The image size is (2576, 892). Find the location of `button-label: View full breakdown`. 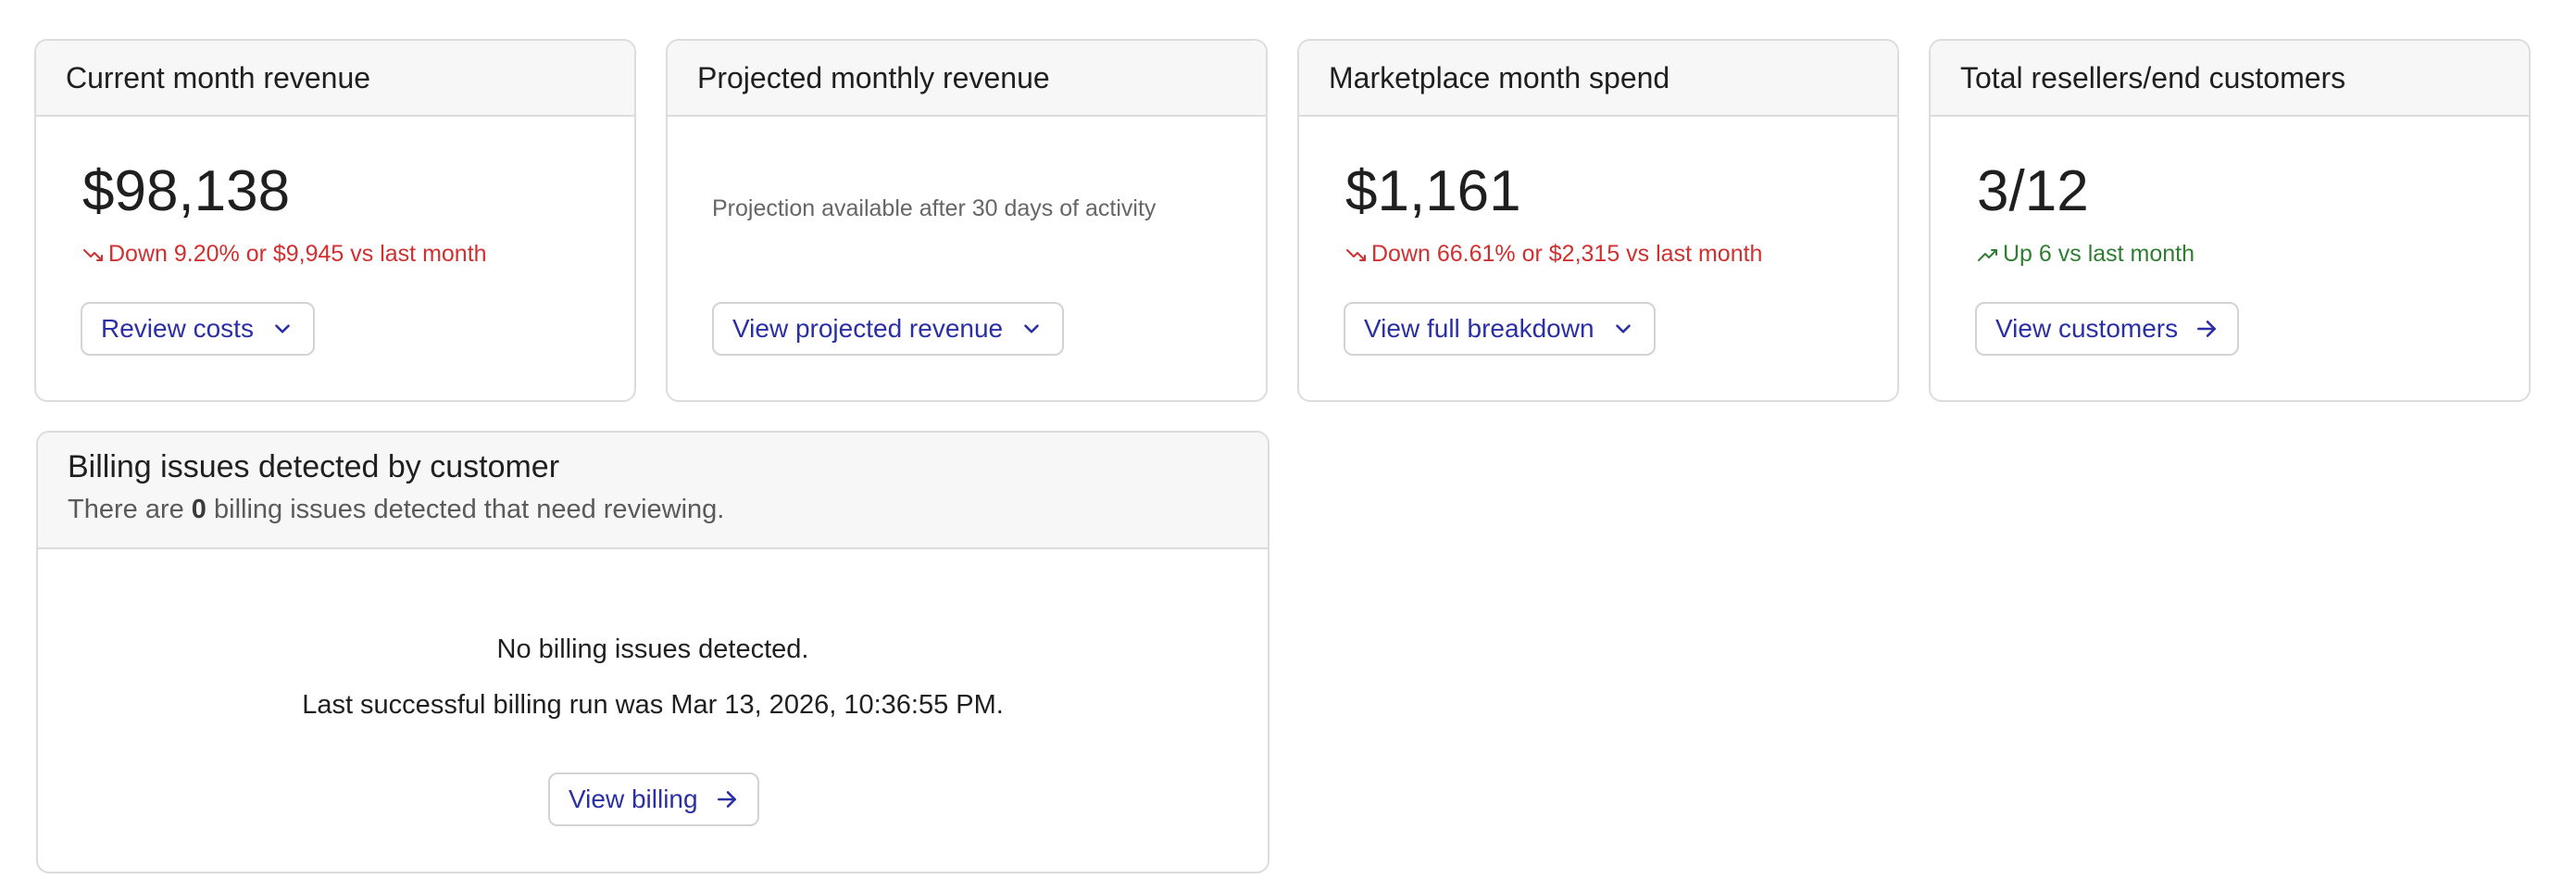

button-label: View full breakdown is located at coordinates (1479, 328).